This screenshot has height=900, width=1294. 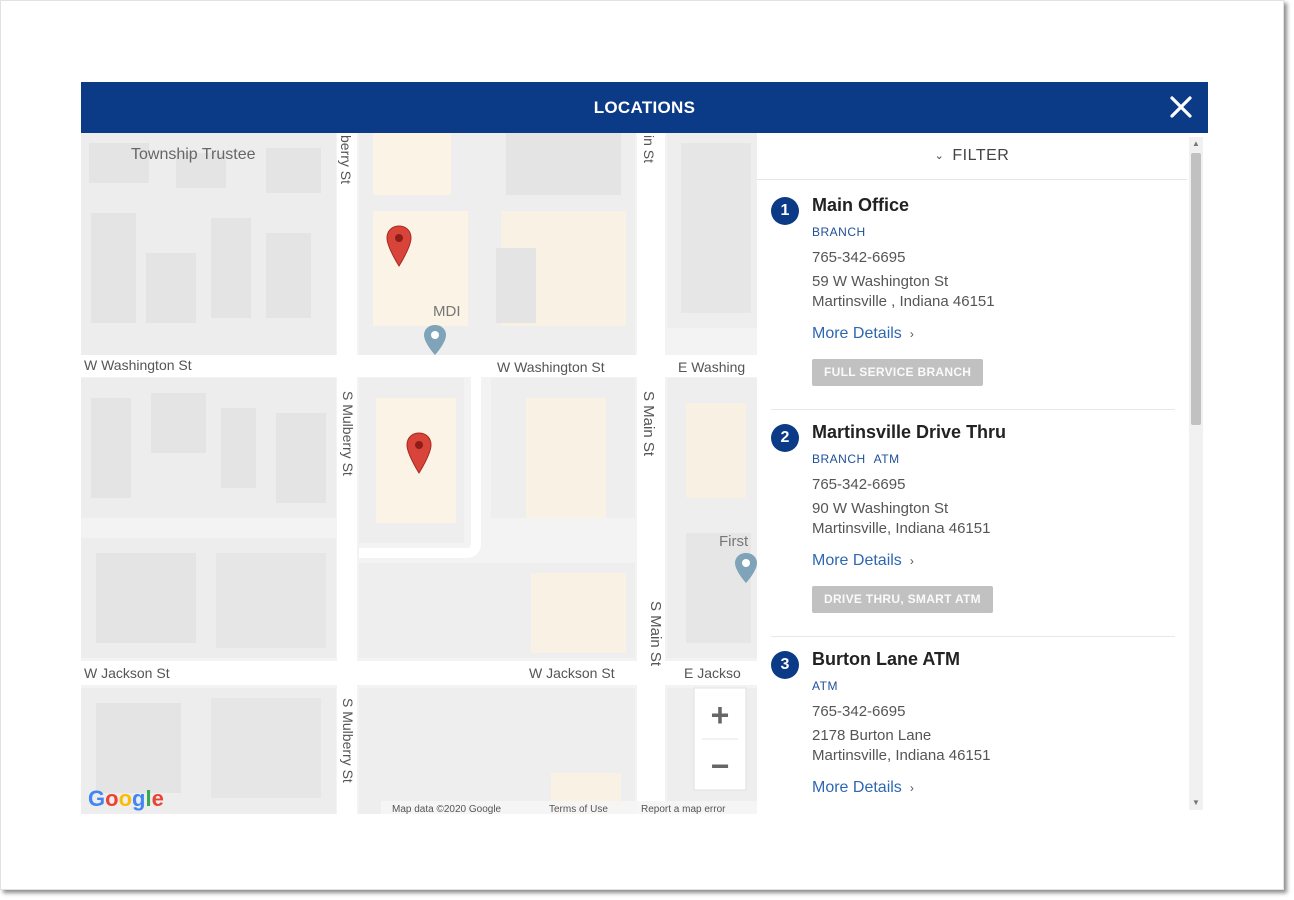 What do you see at coordinates (348, 740) in the screenshot?
I see `map-label-mulberry-bottom: S Mulberry St` at bounding box center [348, 740].